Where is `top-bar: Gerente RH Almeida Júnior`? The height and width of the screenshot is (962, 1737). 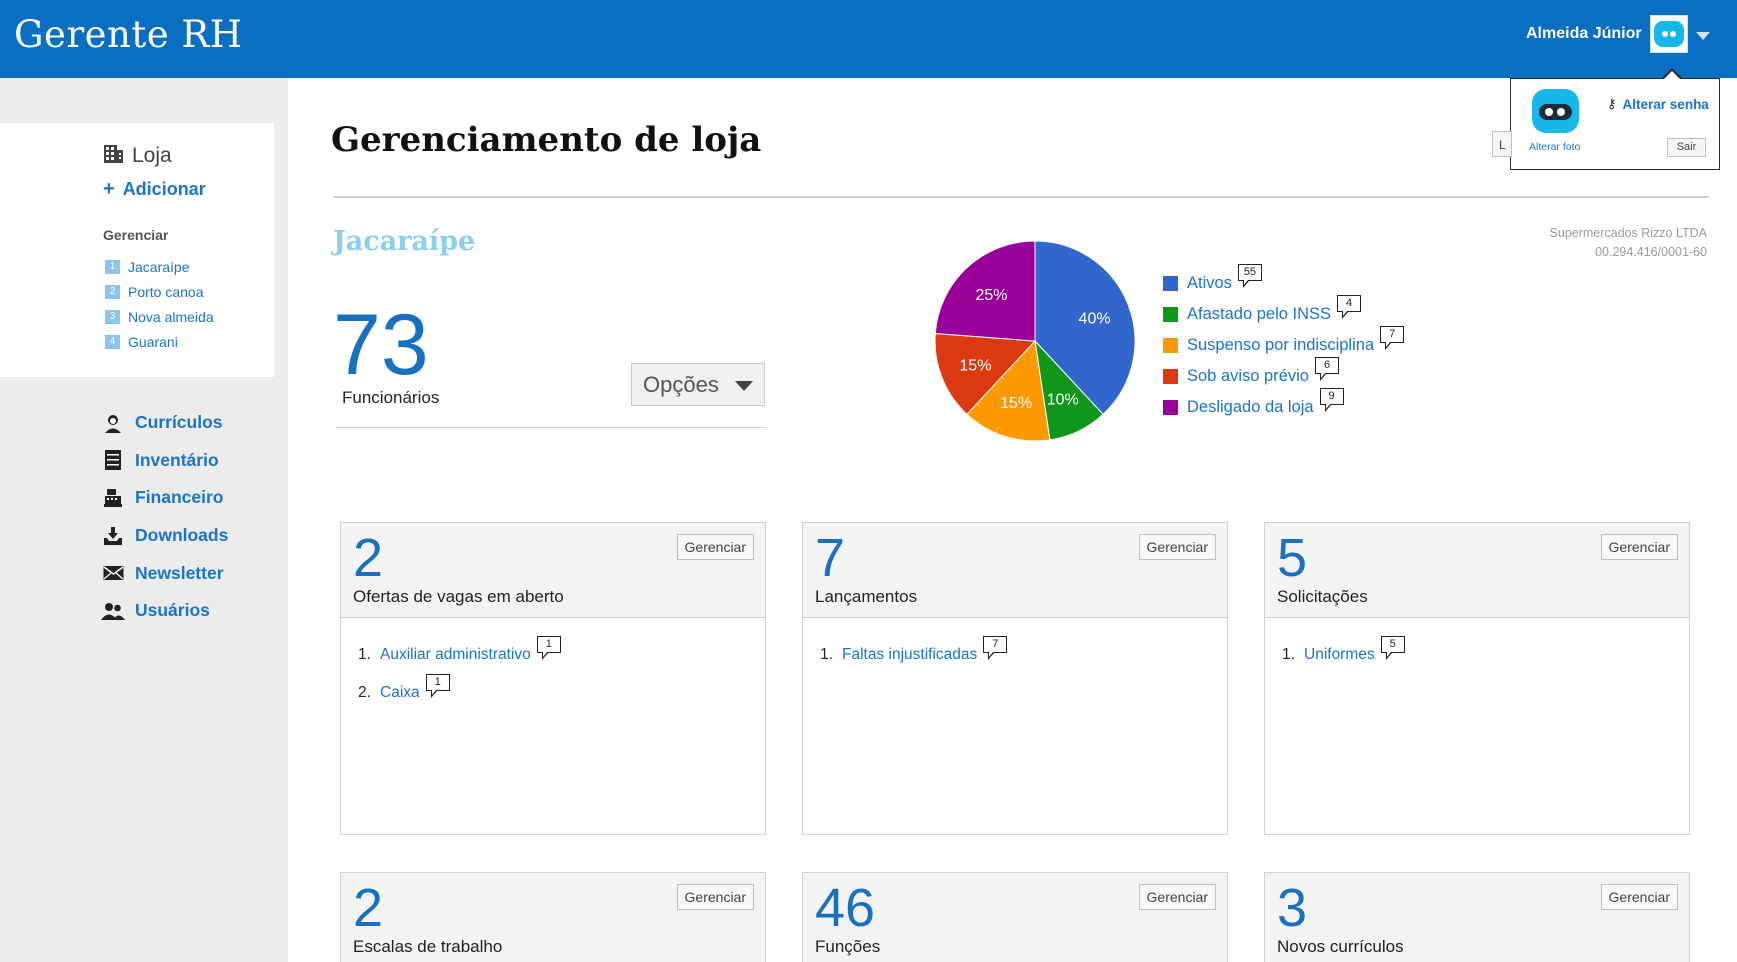
top-bar: Gerente RH Almeida Júnior is located at coordinates (868, 39).